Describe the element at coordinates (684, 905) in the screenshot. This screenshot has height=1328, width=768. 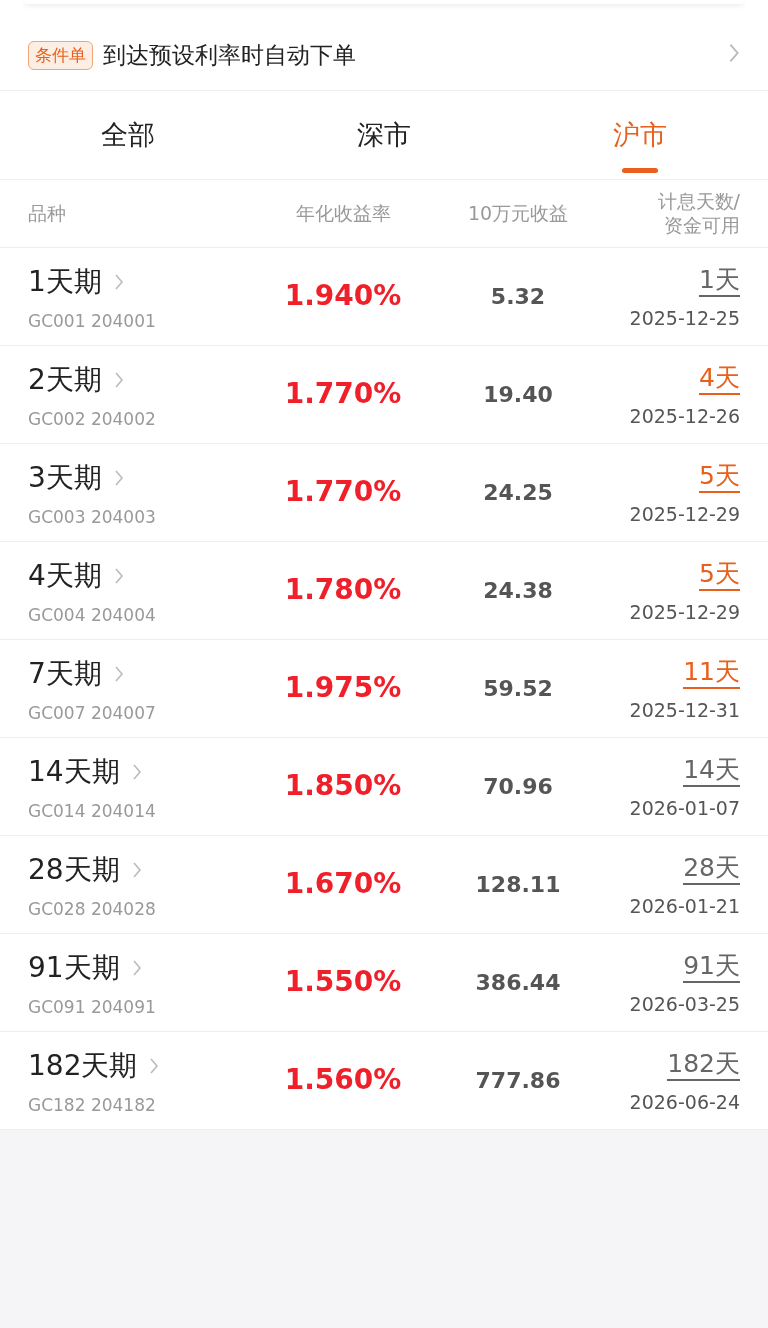
I see `funds-available-date: 2026-01-21` at that location.